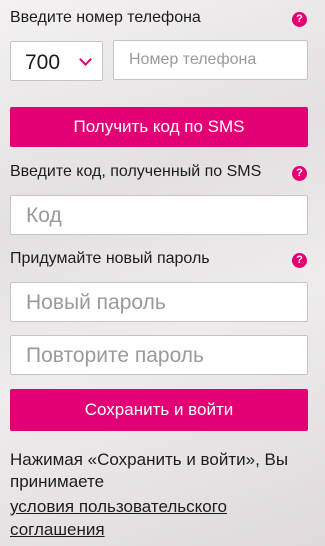 The width and height of the screenshot is (325, 546). I want to click on chevron-down-icon, so click(85, 59).